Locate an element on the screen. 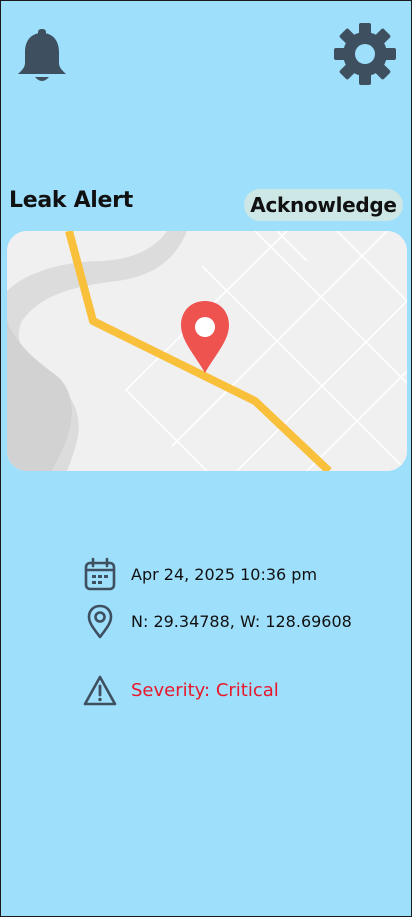 This screenshot has height=917, width=412. alert-header: Leak Alert Acknowledge is located at coordinates (206, 205).